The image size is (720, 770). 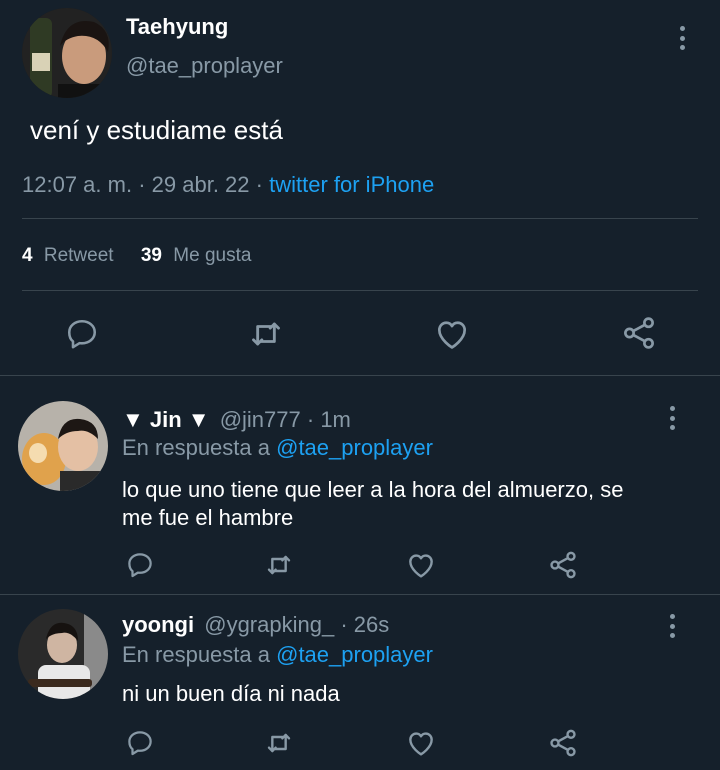 I want to click on reply-2-share-icon, so click(x=563, y=743).